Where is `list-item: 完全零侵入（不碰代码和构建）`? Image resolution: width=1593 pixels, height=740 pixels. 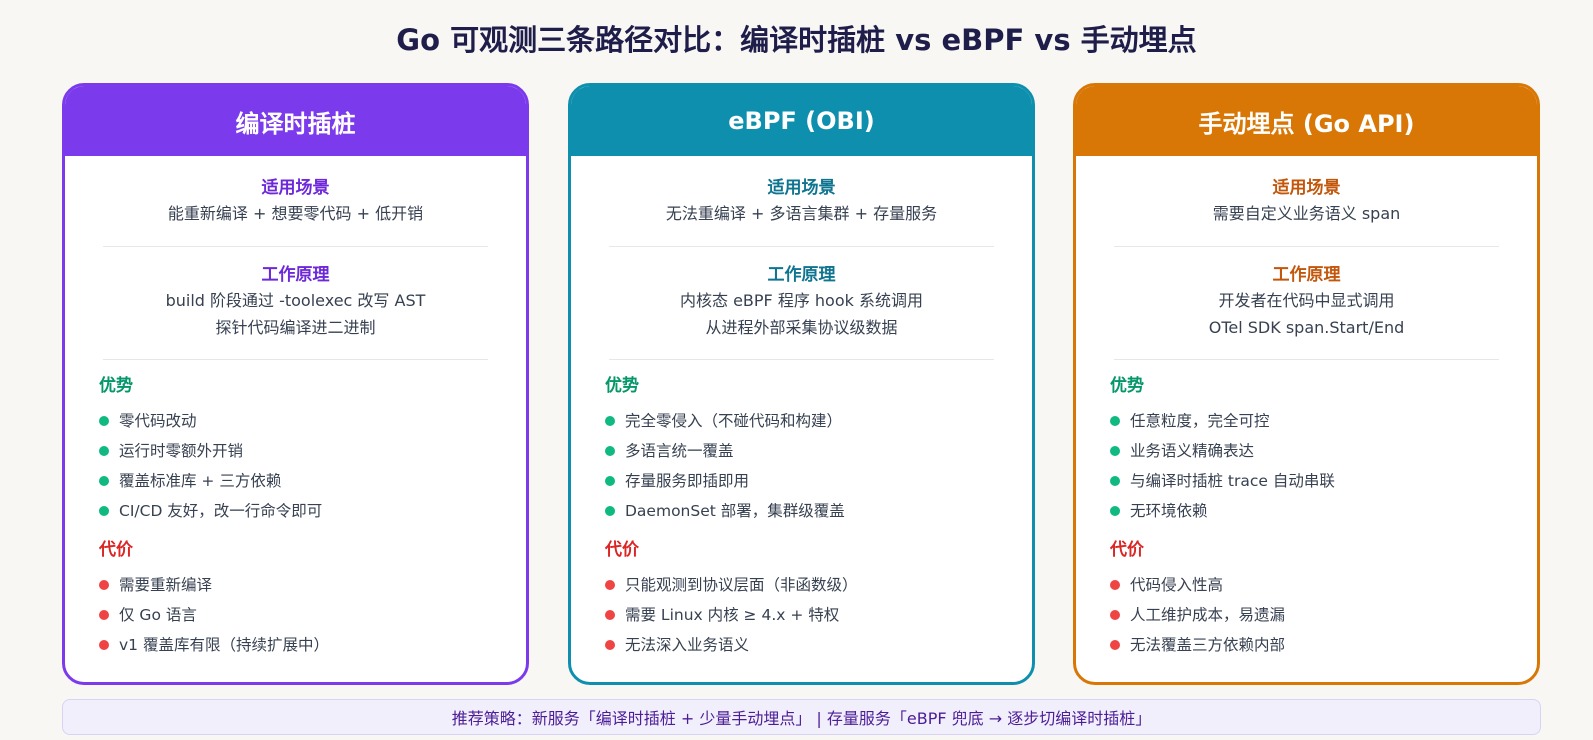
list-item: 完全零侵入（不碰代码和构建） is located at coordinates (818, 421).